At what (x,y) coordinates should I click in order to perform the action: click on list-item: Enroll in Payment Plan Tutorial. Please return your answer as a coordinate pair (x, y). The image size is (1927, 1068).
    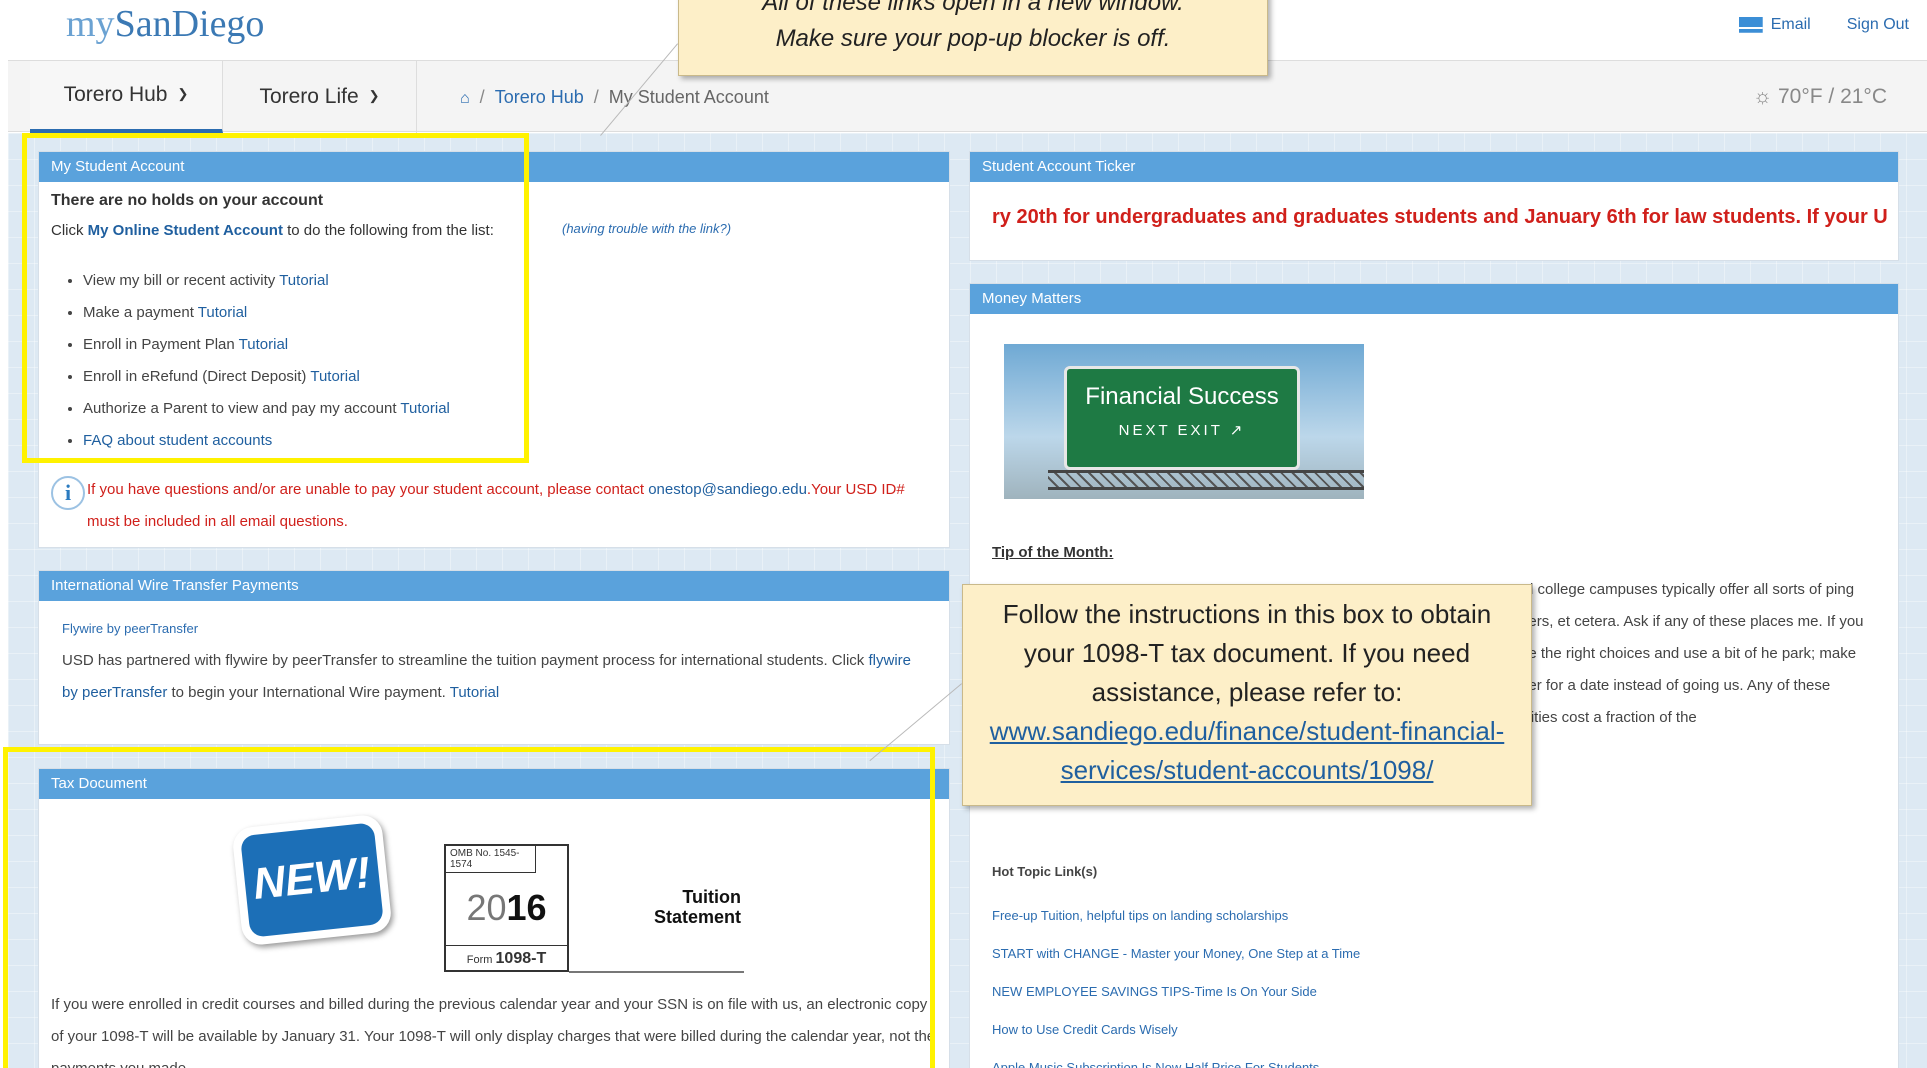
    Looking at the image, I should click on (510, 345).